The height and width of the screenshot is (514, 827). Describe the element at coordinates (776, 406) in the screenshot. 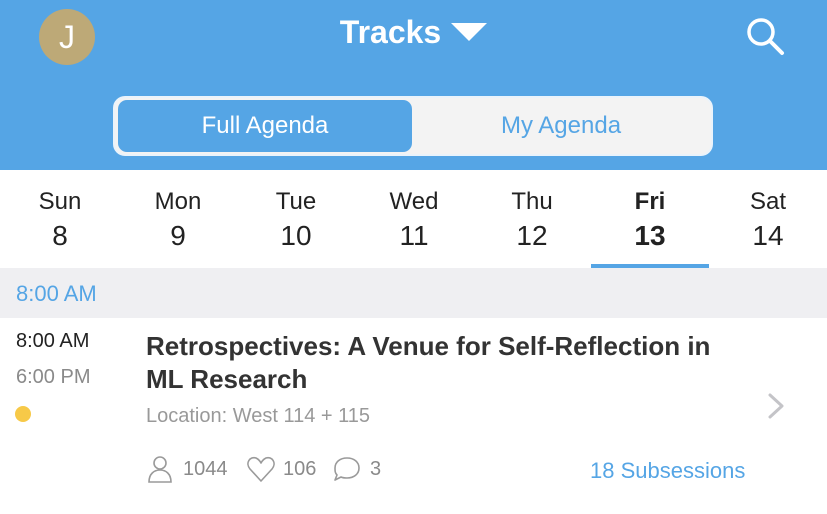

I see `chevron-right-icon` at that location.